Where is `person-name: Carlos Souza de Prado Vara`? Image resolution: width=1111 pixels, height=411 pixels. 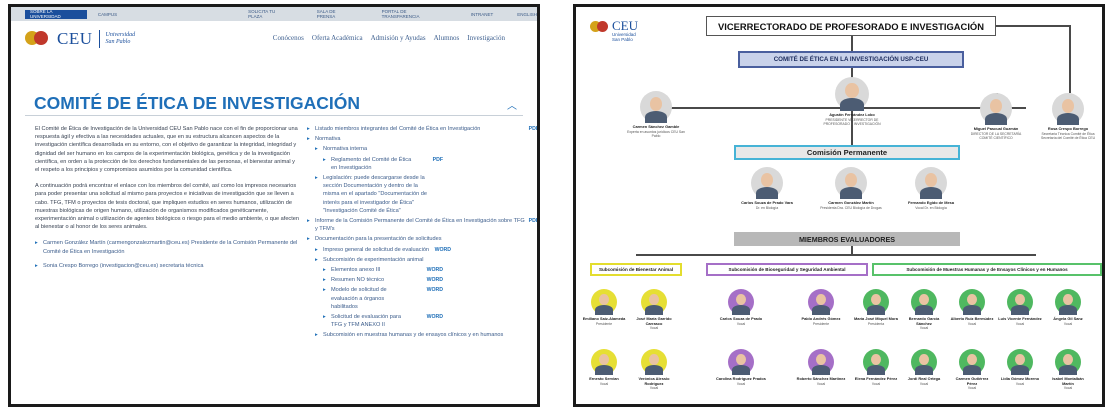
person-name: Carlos Souza de Prado Vara is located at coordinates (767, 202).